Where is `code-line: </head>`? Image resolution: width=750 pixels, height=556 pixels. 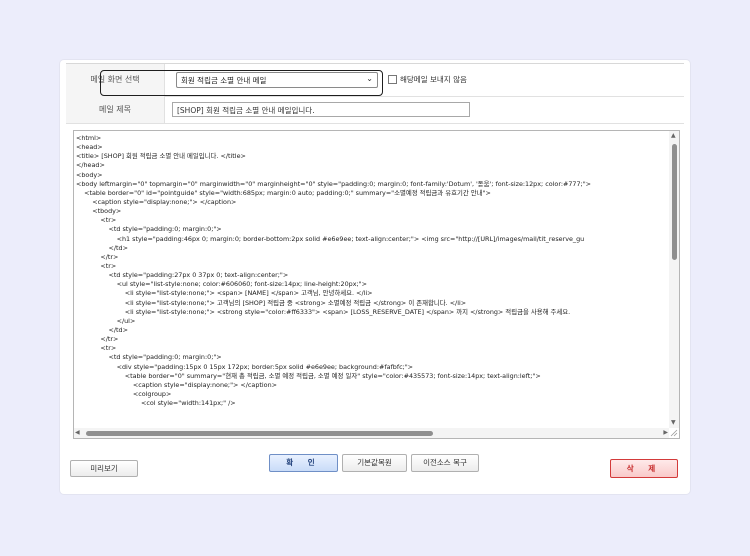
code-line: </head> is located at coordinates (90, 165).